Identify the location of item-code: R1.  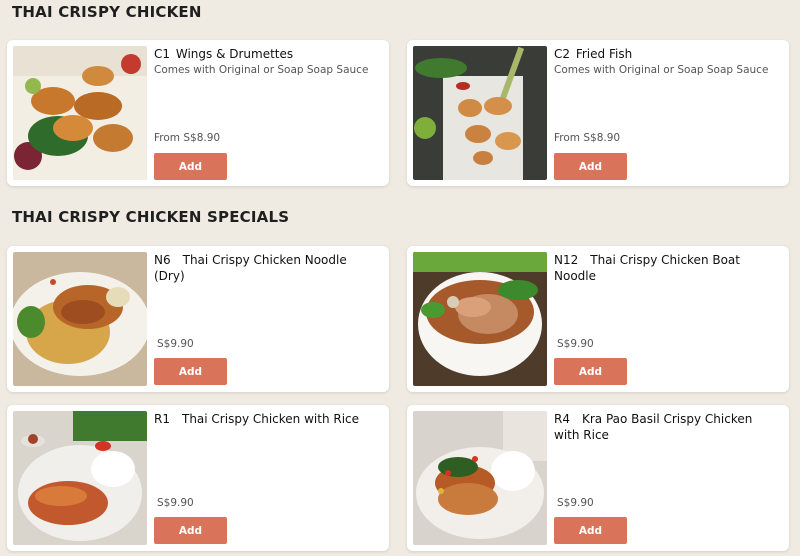
(162, 419).